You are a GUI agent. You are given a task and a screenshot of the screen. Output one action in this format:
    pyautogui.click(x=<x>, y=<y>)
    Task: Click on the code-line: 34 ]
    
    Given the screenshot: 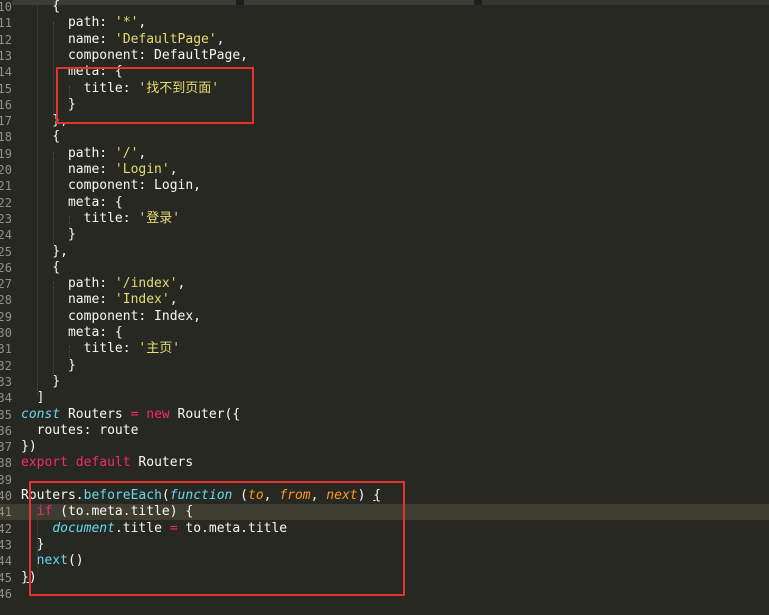 What is the action you would take?
    pyautogui.click(x=384, y=398)
    